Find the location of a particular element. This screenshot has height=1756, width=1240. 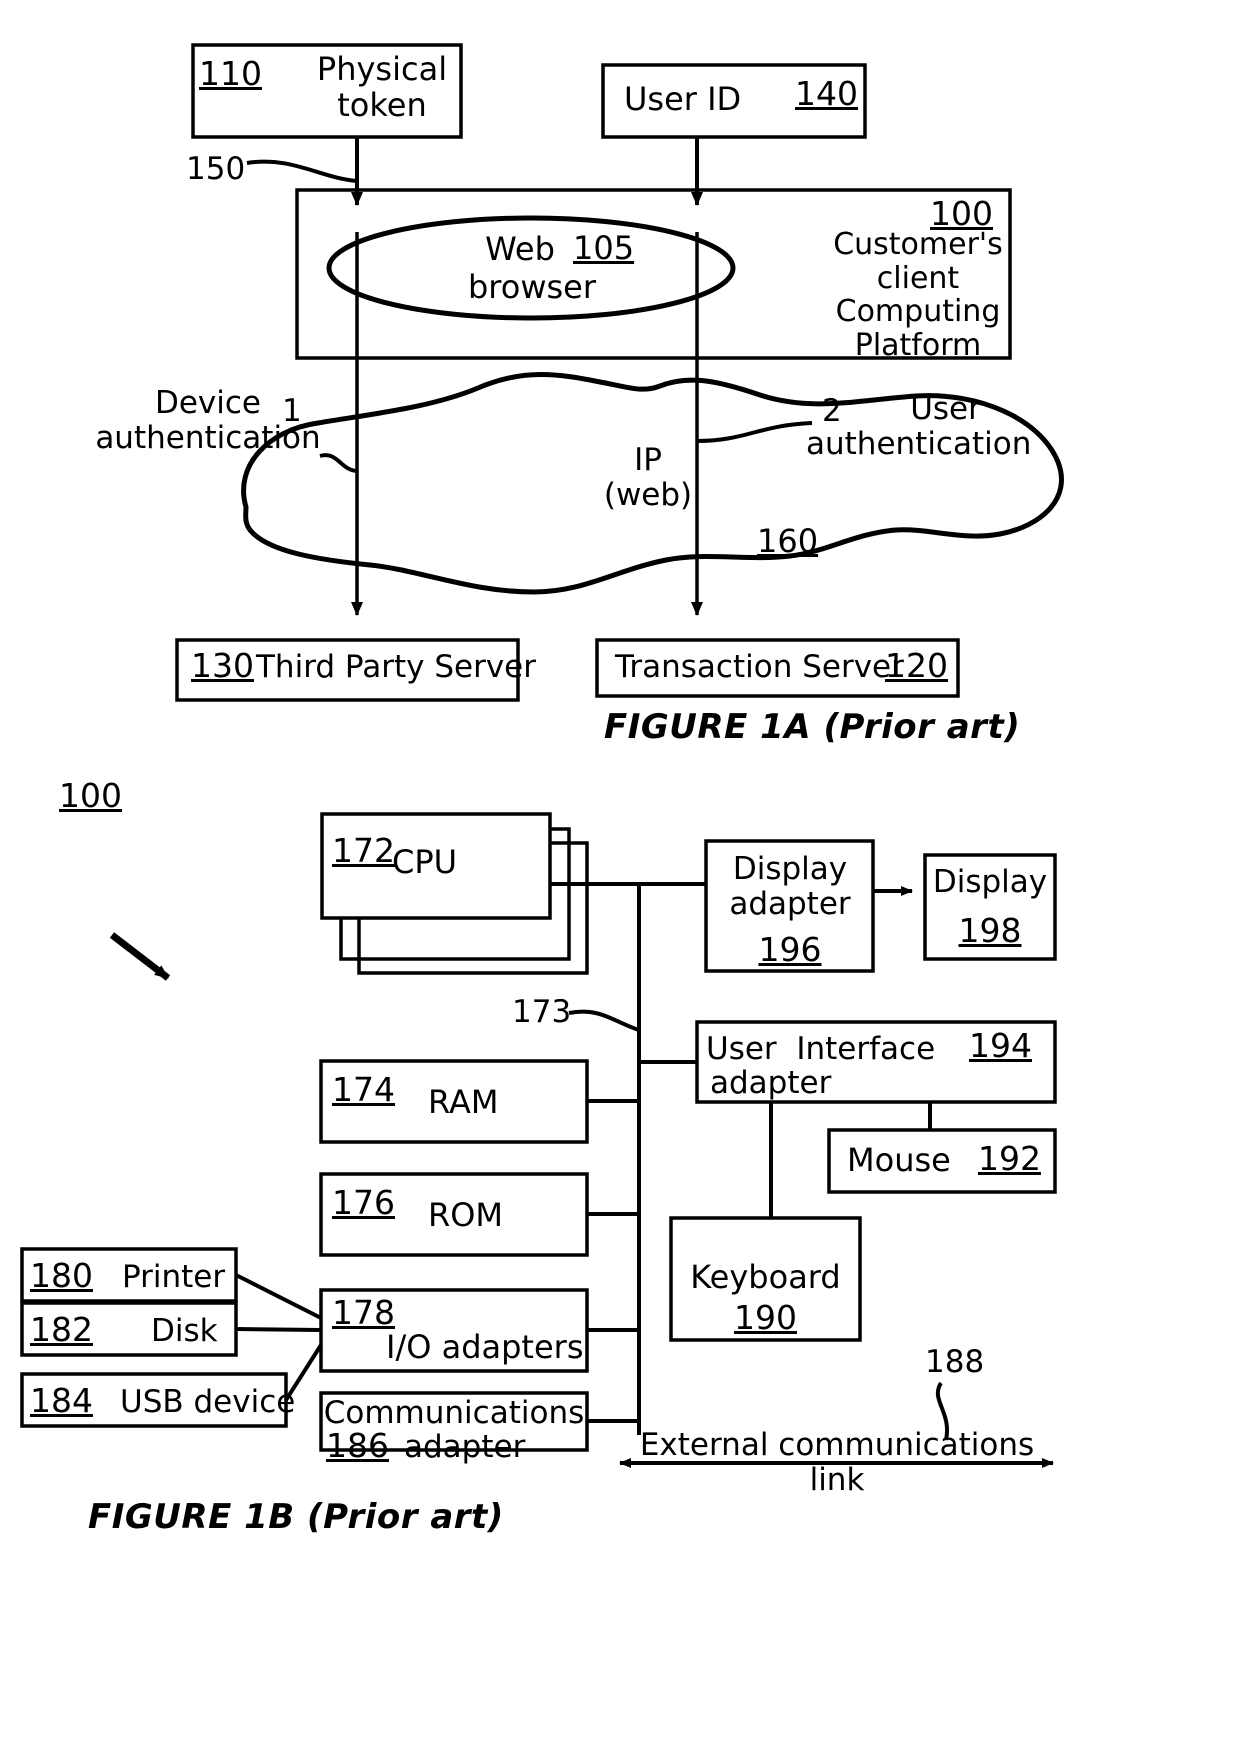

label-user-id: User ID is located at coordinates (683, 99).